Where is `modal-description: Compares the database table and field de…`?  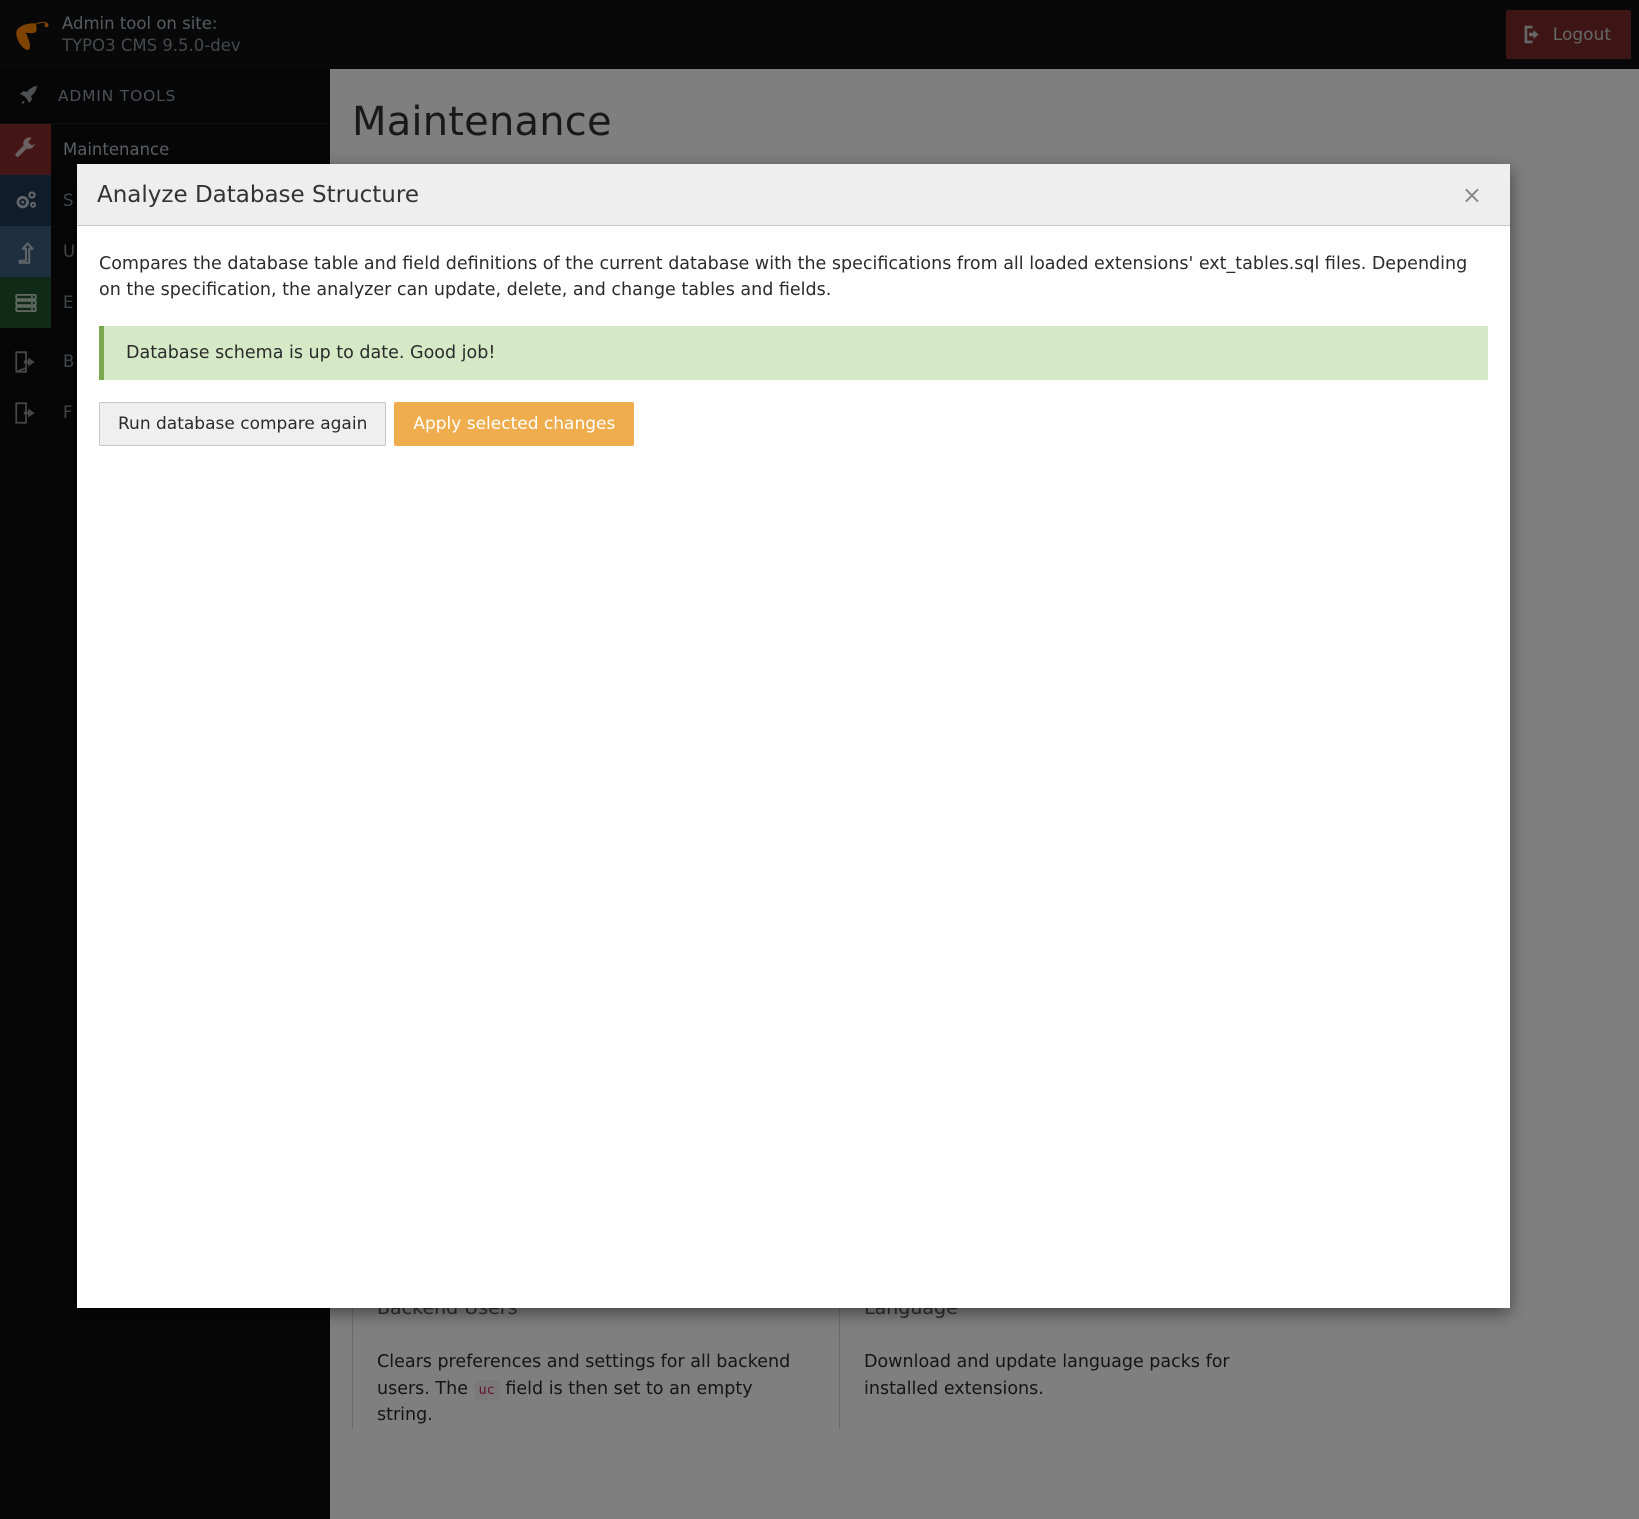 modal-description: Compares the database table and field de… is located at coordinates (783, 277).